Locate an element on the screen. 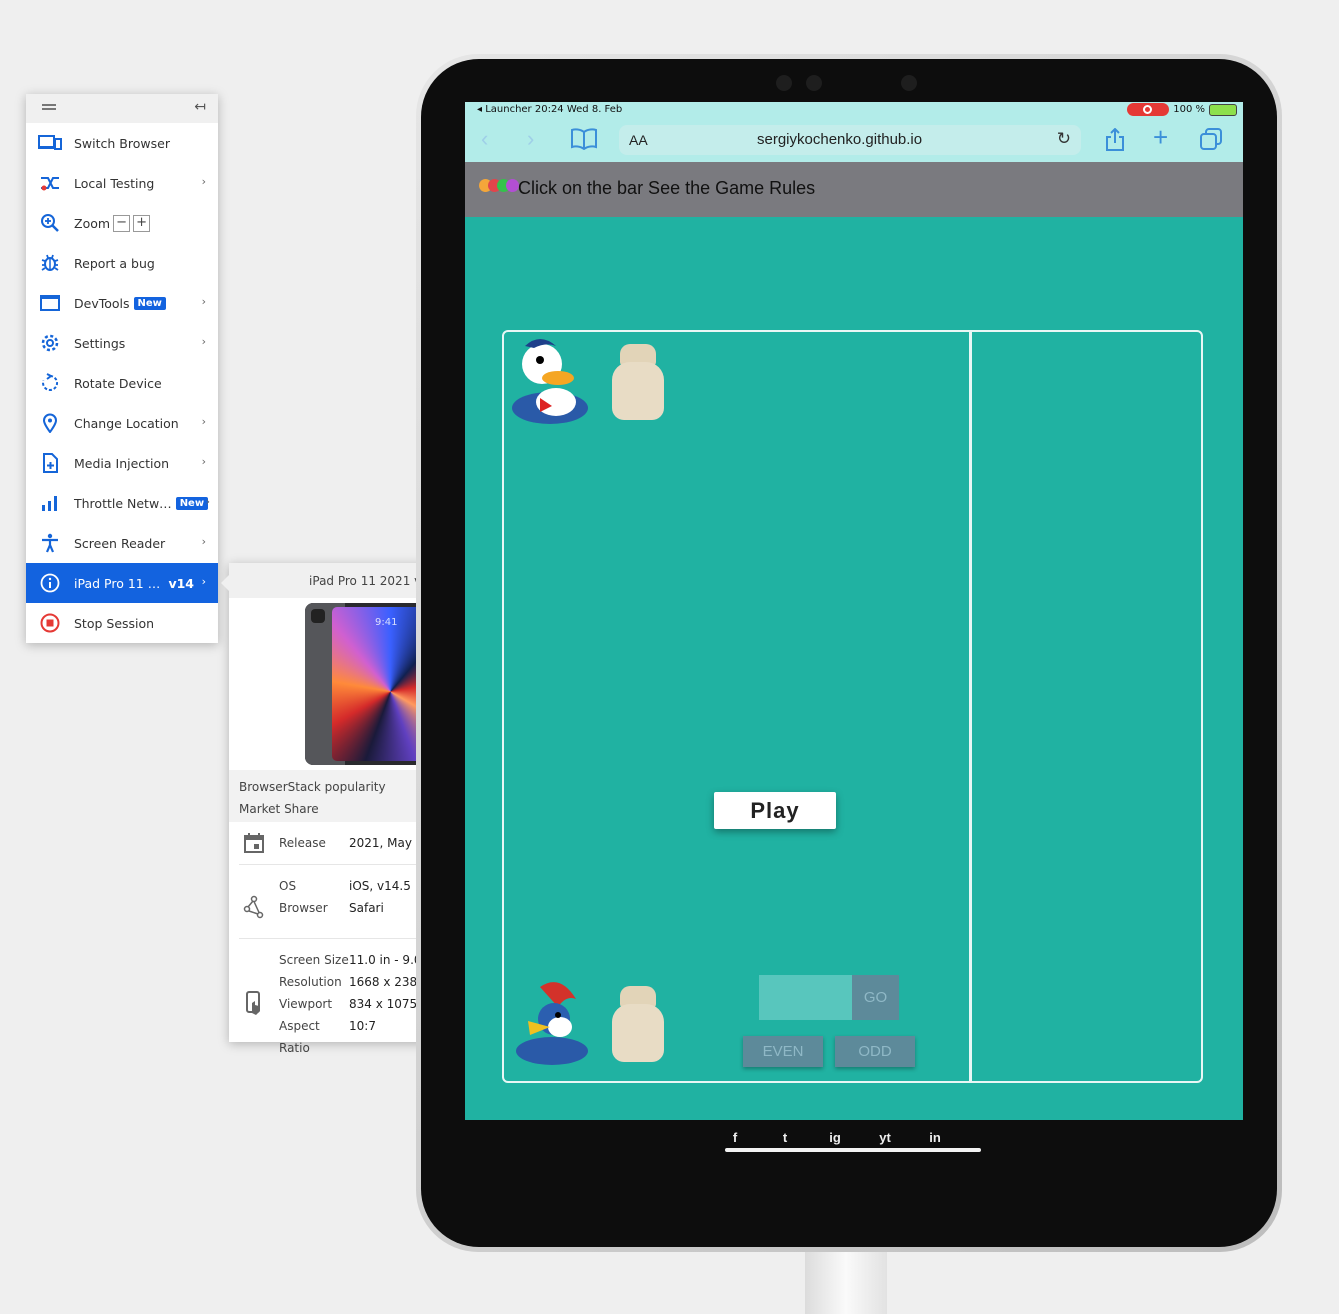  devtools-icon is located at coordinates (50, 303).